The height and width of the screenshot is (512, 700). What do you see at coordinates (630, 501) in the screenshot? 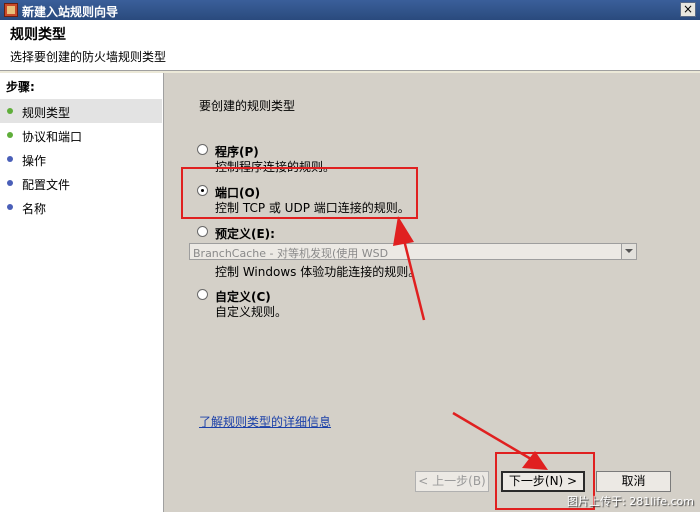
I see `watermark-text: 图片上传于: 281life.com` at bounding box center [630, 501].